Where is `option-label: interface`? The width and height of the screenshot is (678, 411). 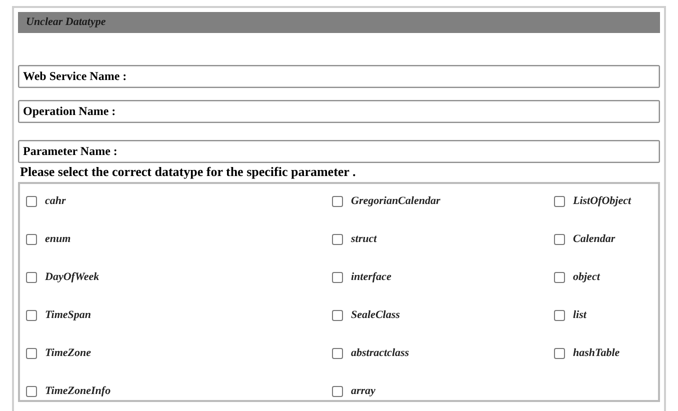 option-label: interface is located at coordinates (371, 277).